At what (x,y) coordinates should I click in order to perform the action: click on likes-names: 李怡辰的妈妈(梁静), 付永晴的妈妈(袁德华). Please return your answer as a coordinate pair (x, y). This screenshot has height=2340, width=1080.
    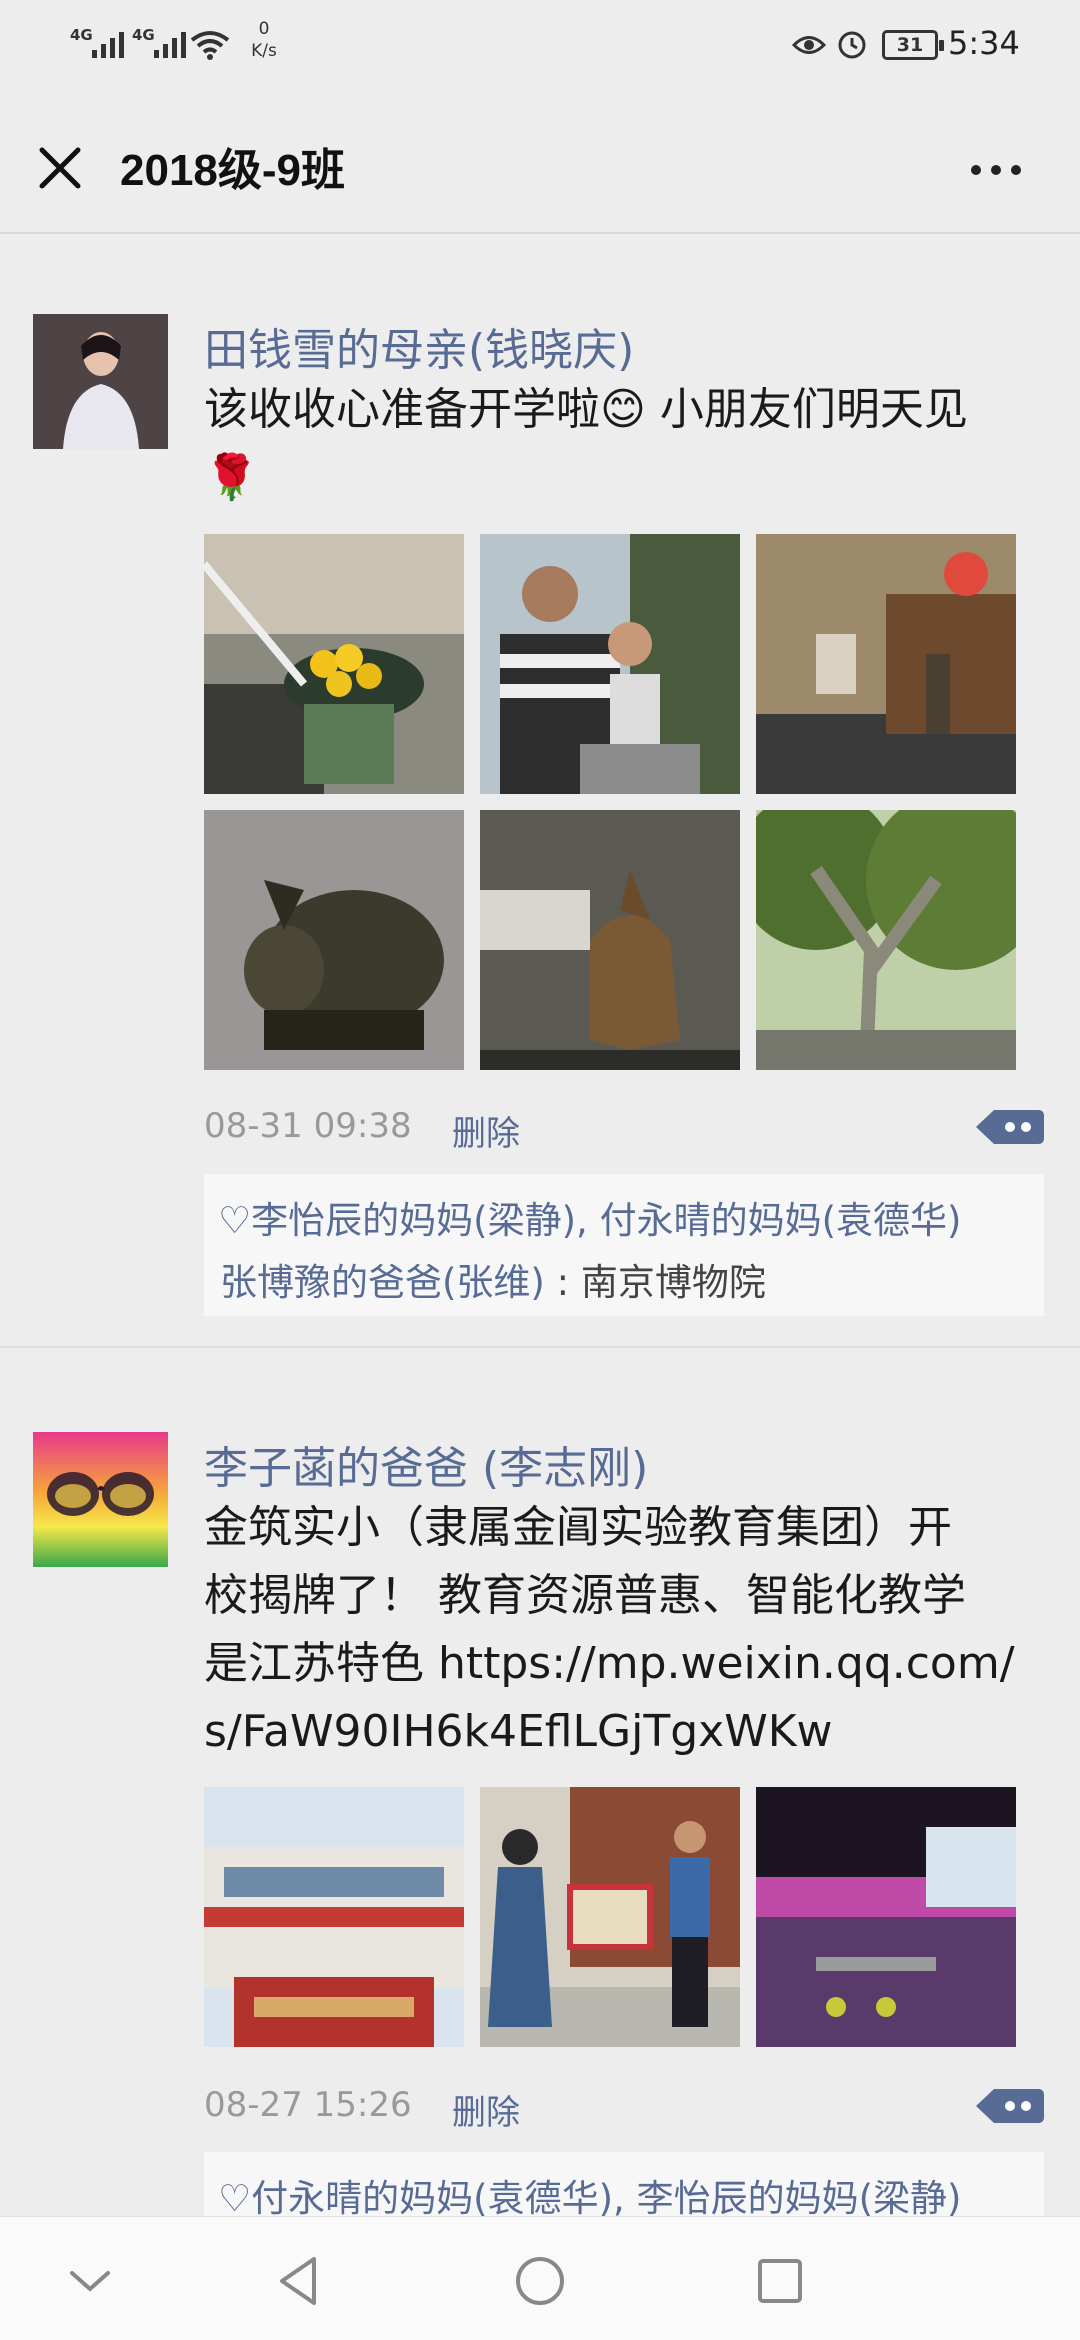
    Looking at the image, I should click on (606, 1220).